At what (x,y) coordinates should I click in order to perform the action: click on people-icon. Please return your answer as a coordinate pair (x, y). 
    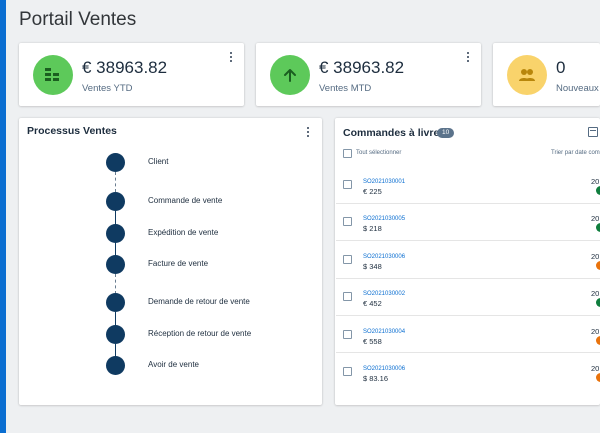
    Looking at the image, I should click on (527, 75).